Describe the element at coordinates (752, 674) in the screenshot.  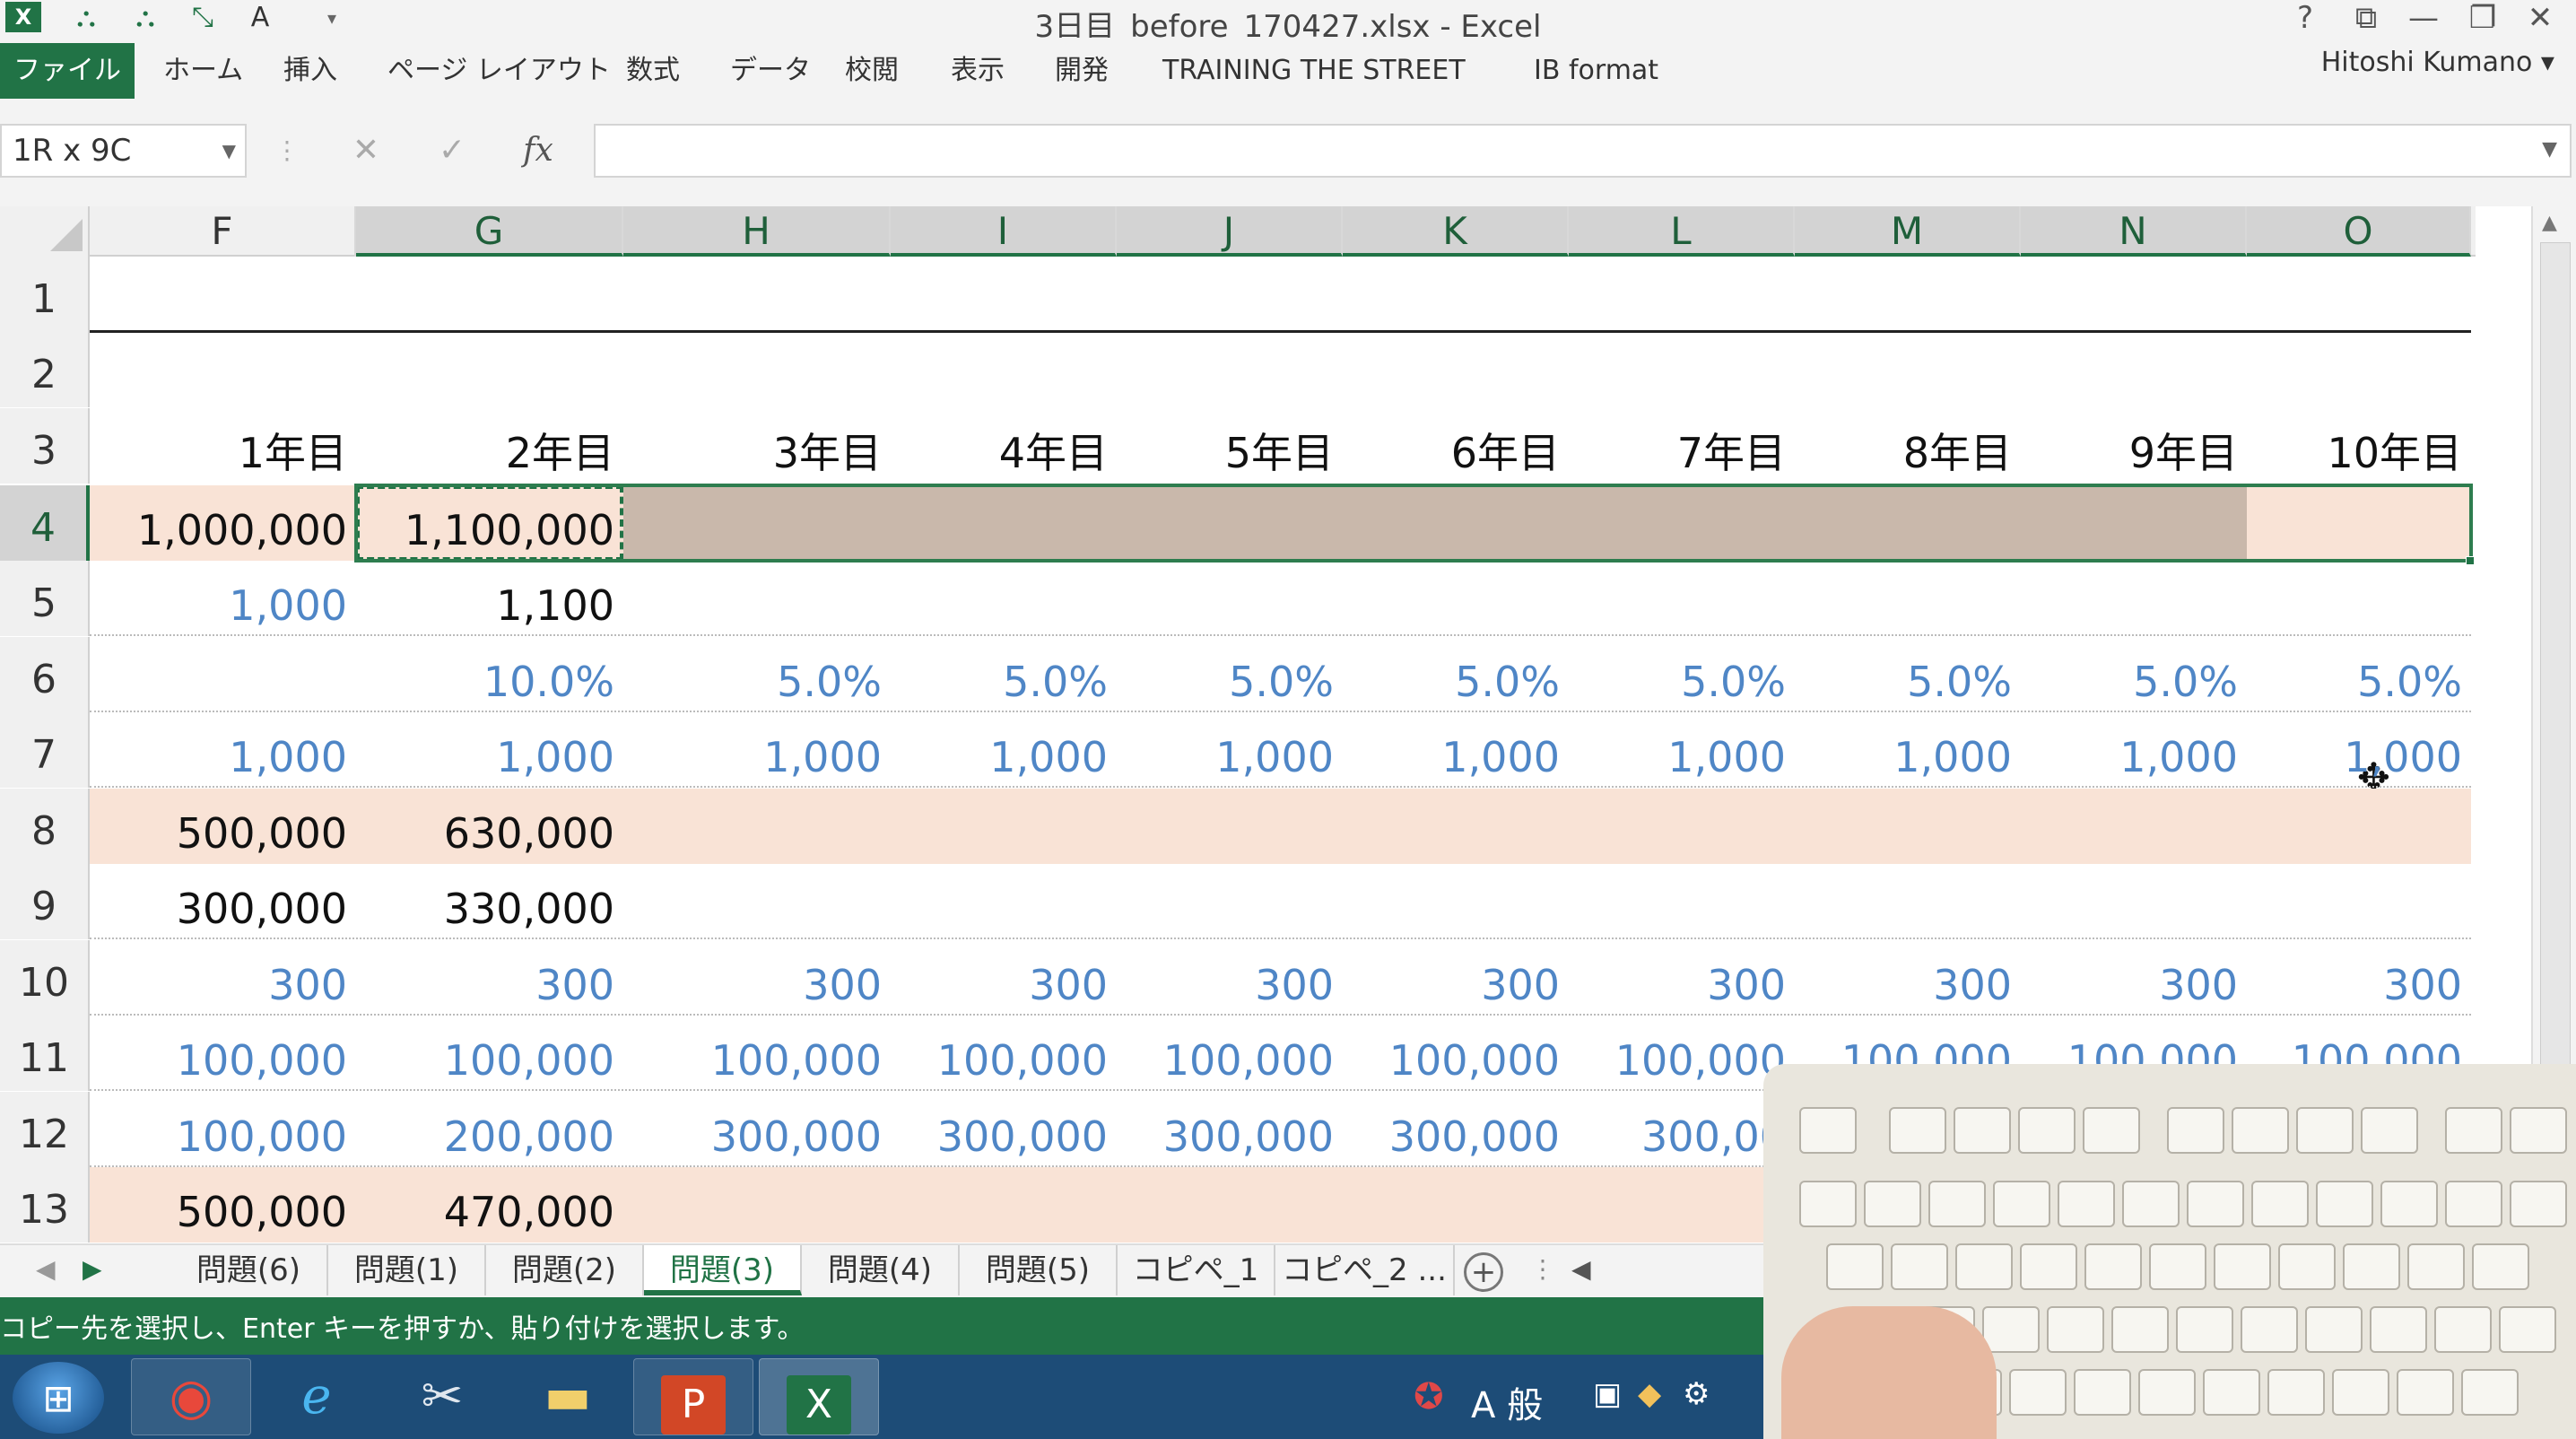
I see `cell-H6: 5.0%` at that location.